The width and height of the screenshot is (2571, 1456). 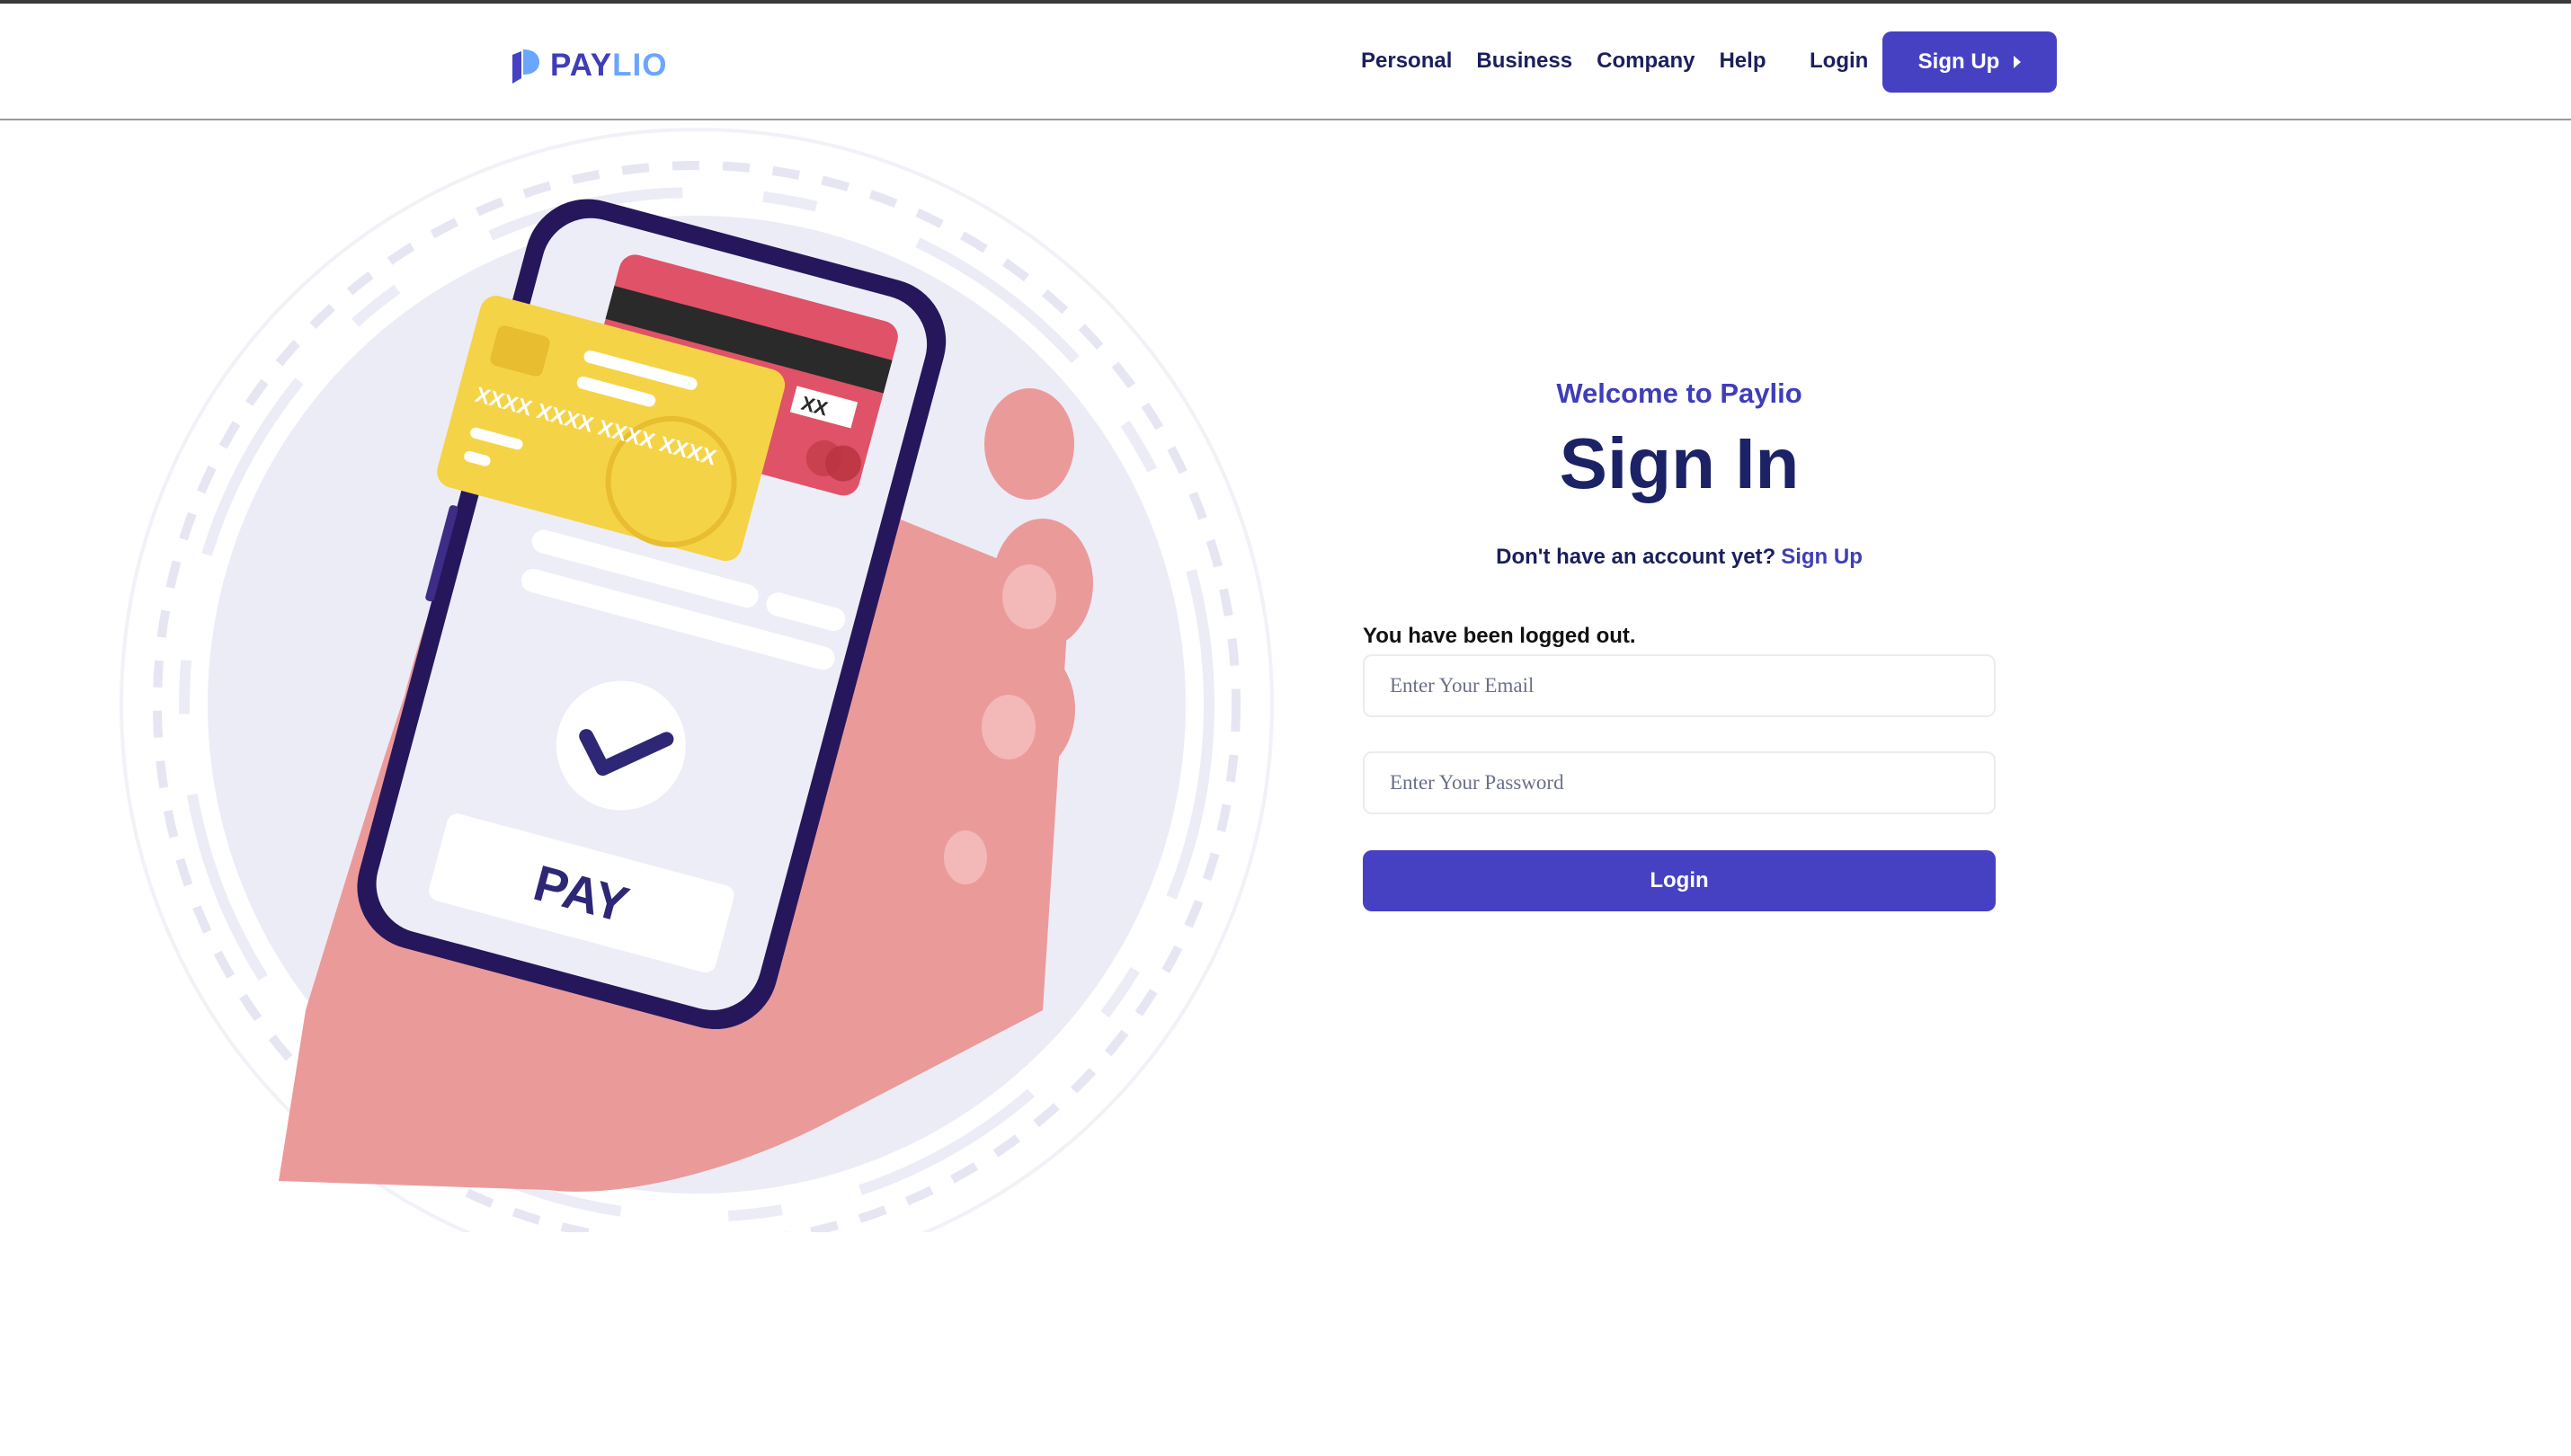 I want to click on no-account-text: Don't have an account yet?, so click(x=1636, y=557).